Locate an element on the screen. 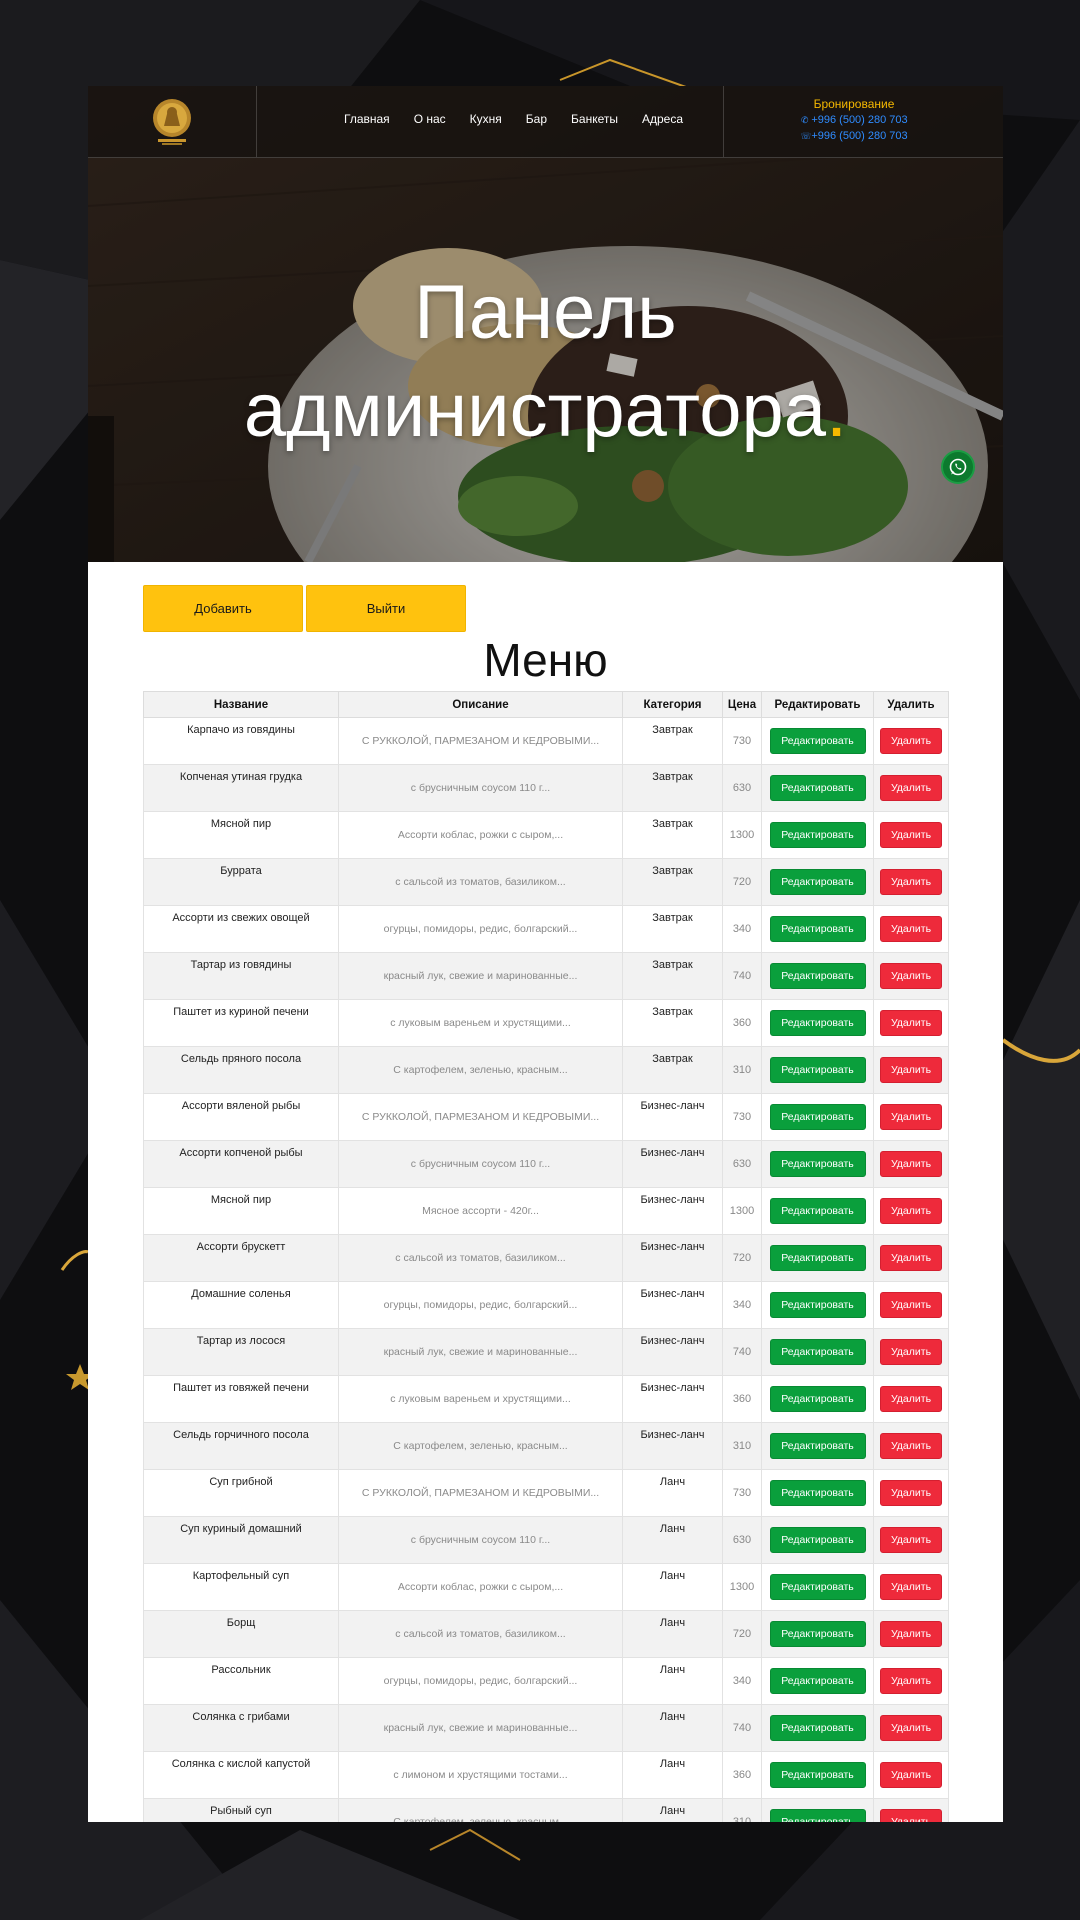 This screenshot has height=1920, width=1080. whatsapp-float-button is located at coordinates (958, 467).